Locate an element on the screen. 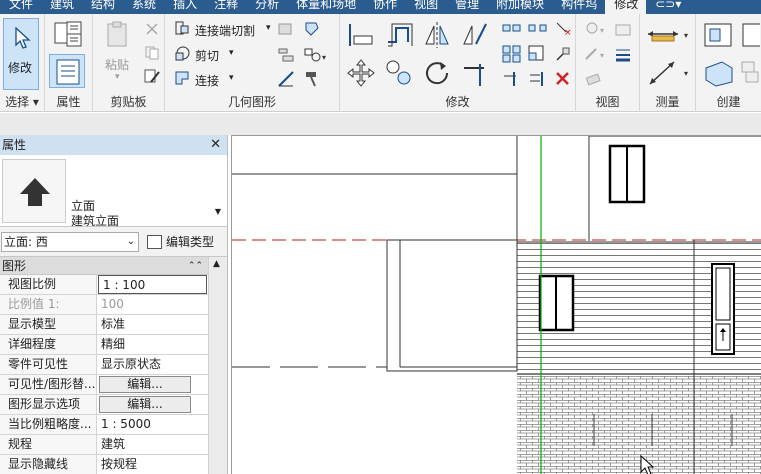 This screenshot has height=474, width=761. trim-multiple-icon is located at coordinates (538, 79).